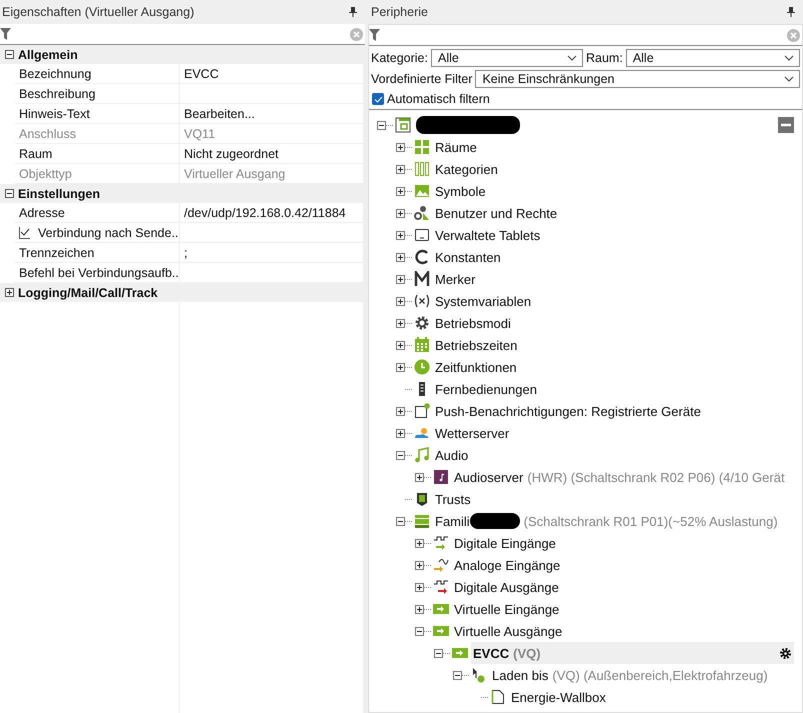  I want to click on preset-dropdown: Keine Einschränkungen, so click(637, 79).